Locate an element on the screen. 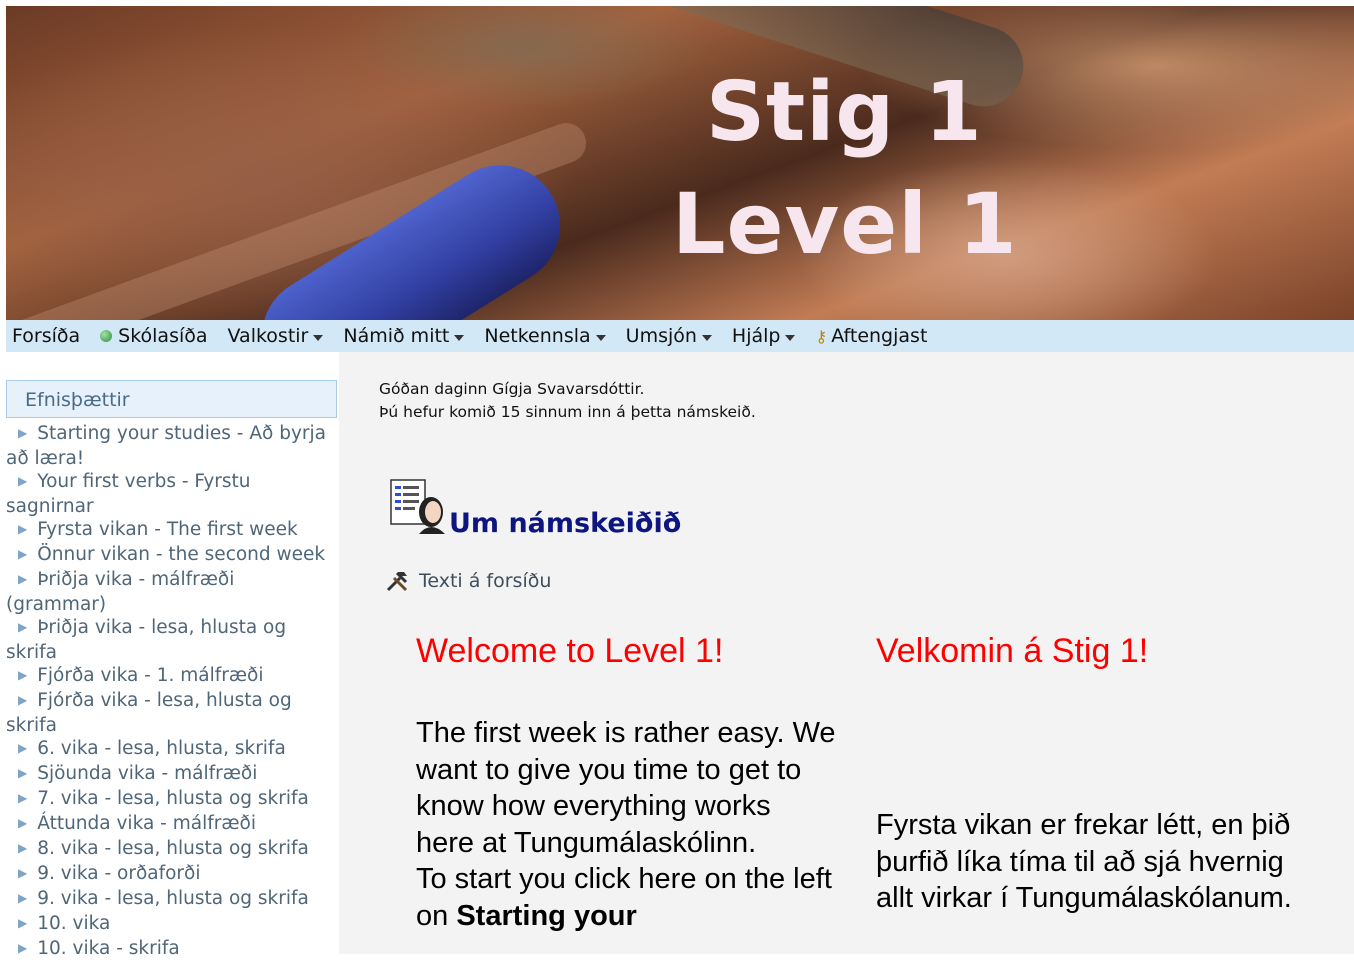  nav-forsida-label: Forsíða is located at coordinates (46, 336).